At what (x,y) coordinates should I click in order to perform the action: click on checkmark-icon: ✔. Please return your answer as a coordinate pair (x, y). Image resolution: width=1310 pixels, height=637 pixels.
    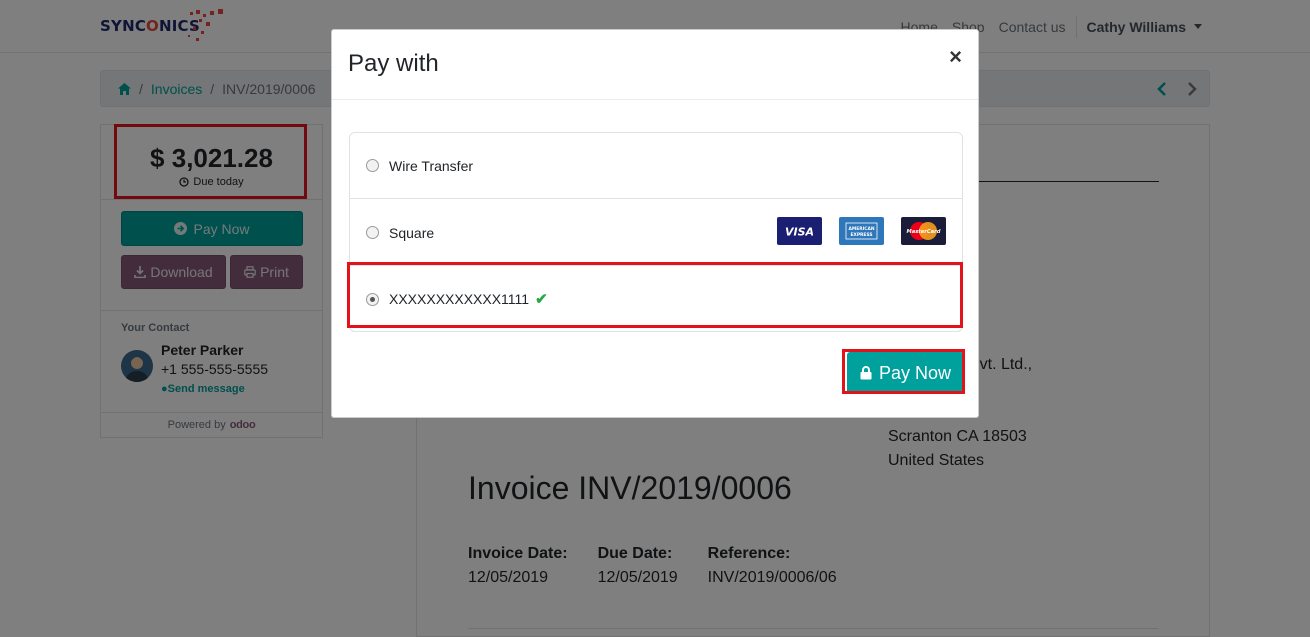
    Looking at the image, I should click on (541, 299).